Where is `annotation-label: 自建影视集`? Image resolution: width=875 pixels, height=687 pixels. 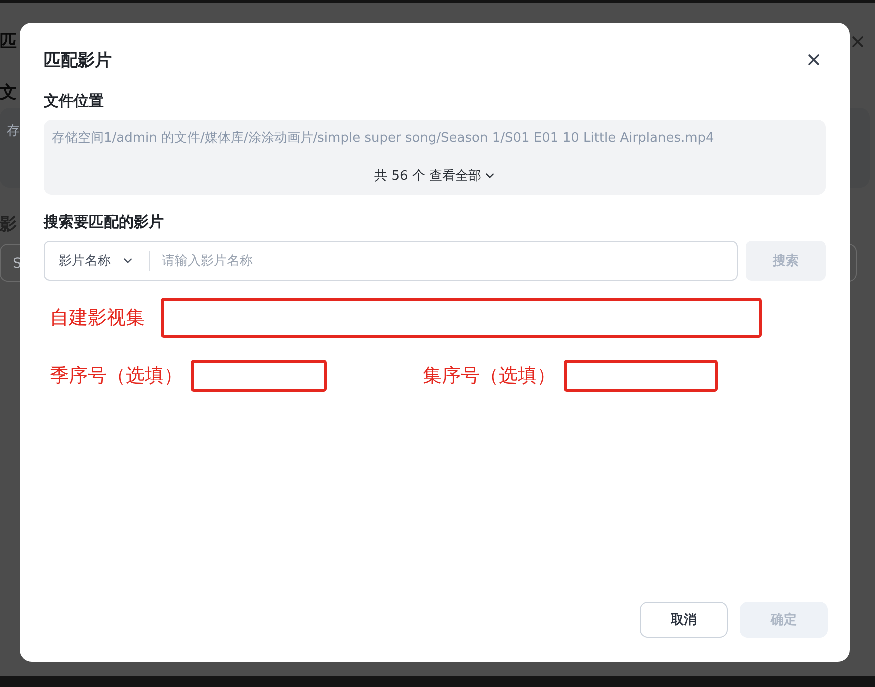 annotation-label: 自建影视集 is located at coordinates (97, 318).